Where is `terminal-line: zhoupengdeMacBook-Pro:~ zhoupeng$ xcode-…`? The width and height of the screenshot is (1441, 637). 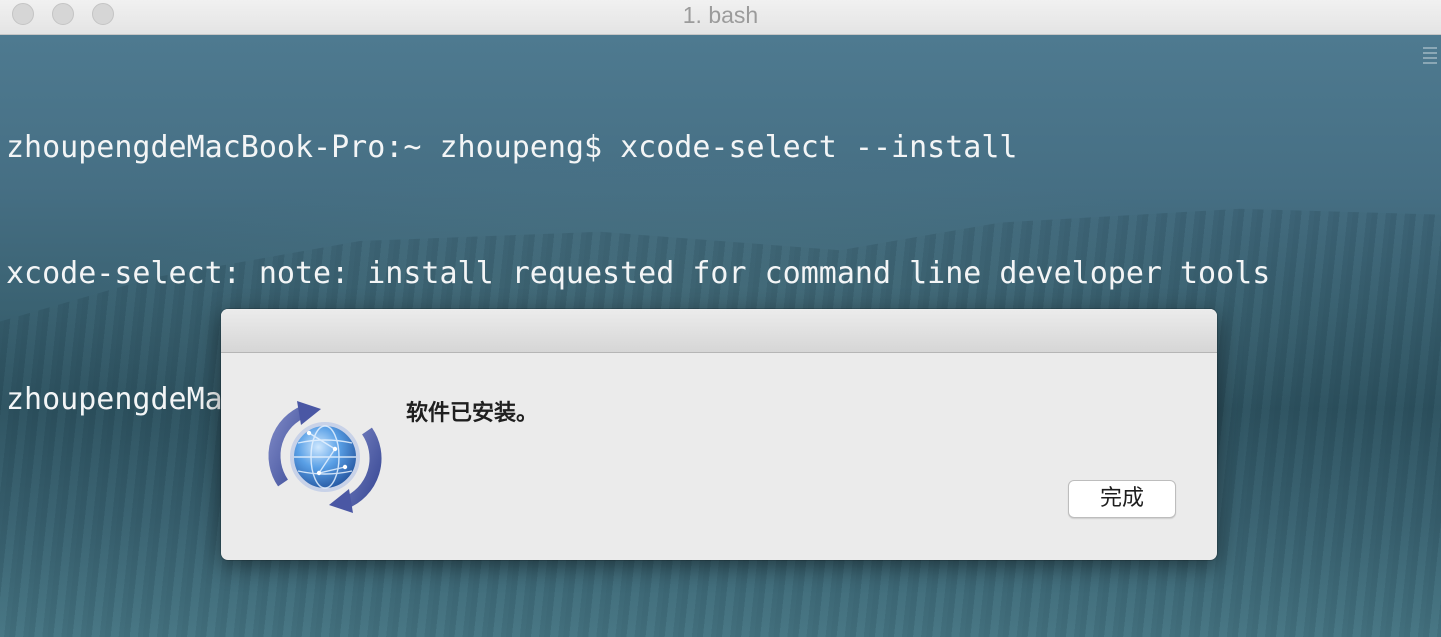
terminal-line: zhoupengdeMacBook-Pro:~ zhoupeng$ xcode-… is located at coordinates (512, 147).